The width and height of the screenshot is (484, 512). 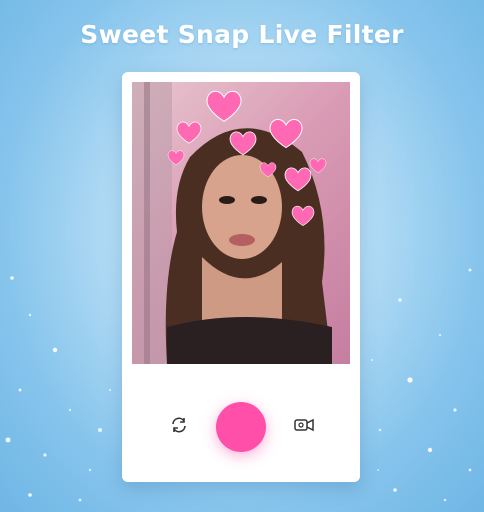 I want to click on camera-switch-icon, so click(x=179, y=425).